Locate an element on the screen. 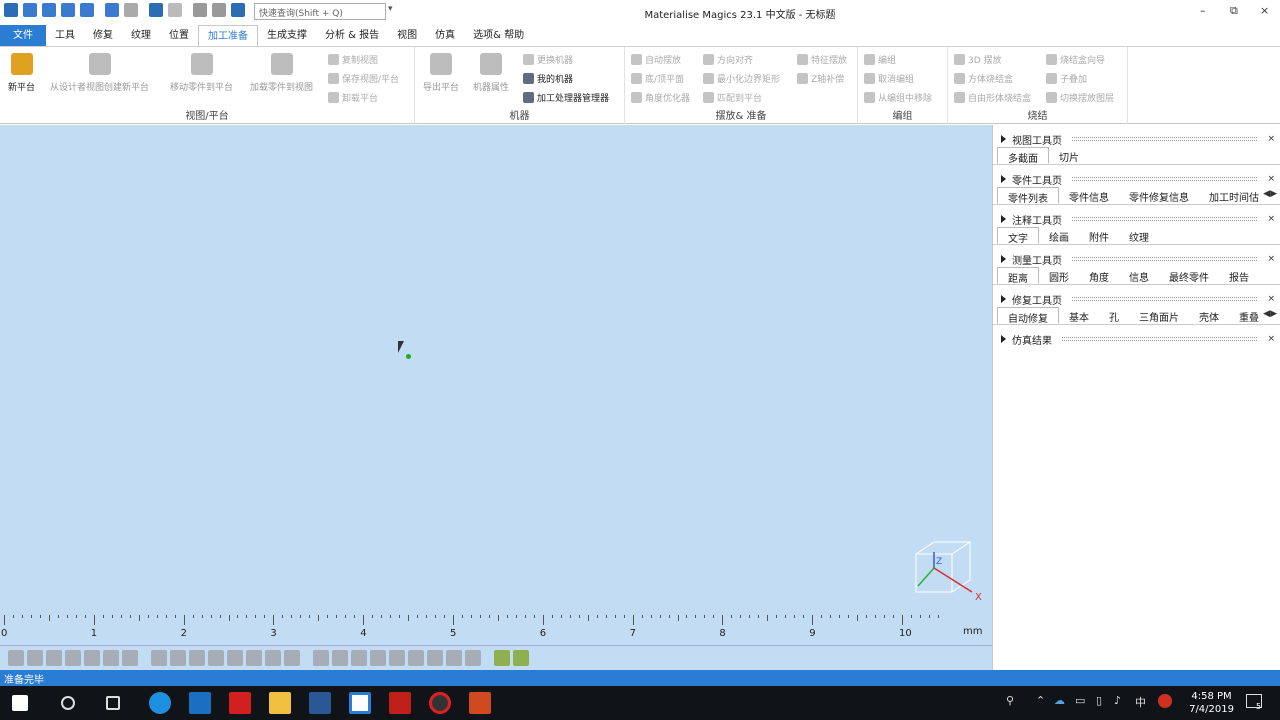 This screenshot has height=720, width=1280. rect-icon is located at coordinates (235, 658).